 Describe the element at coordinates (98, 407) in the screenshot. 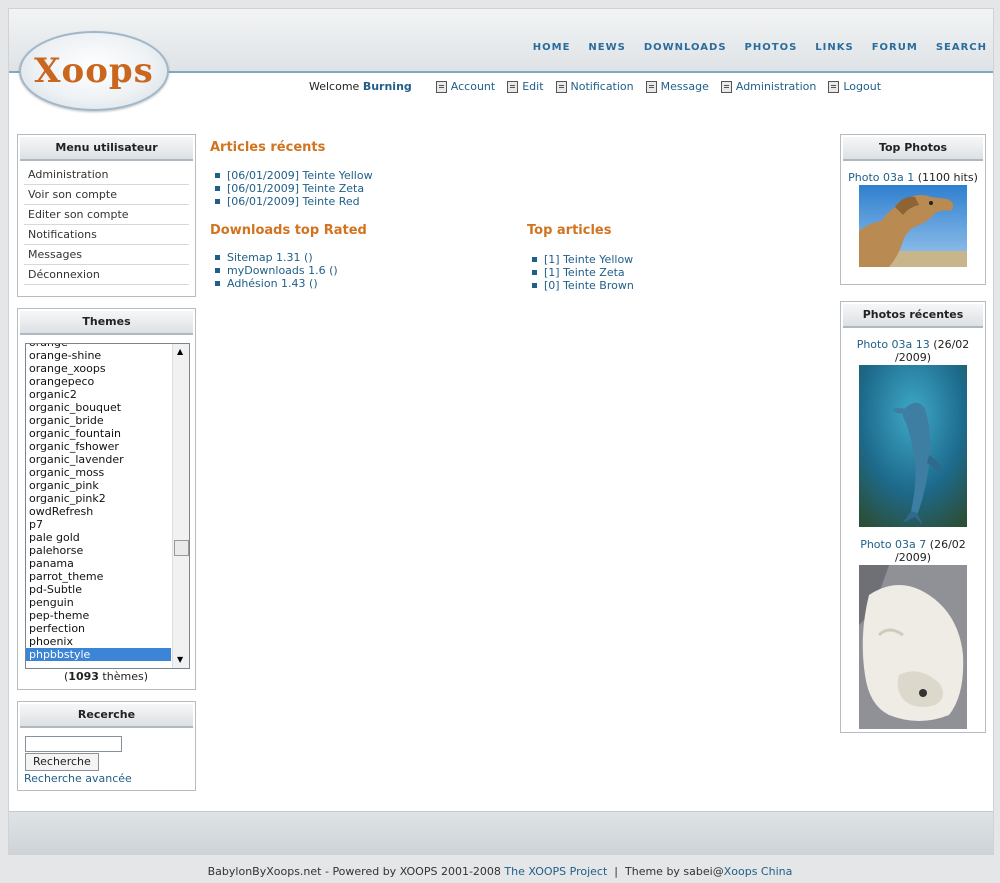

I see `theme-option: organic_bouquet` at that location.